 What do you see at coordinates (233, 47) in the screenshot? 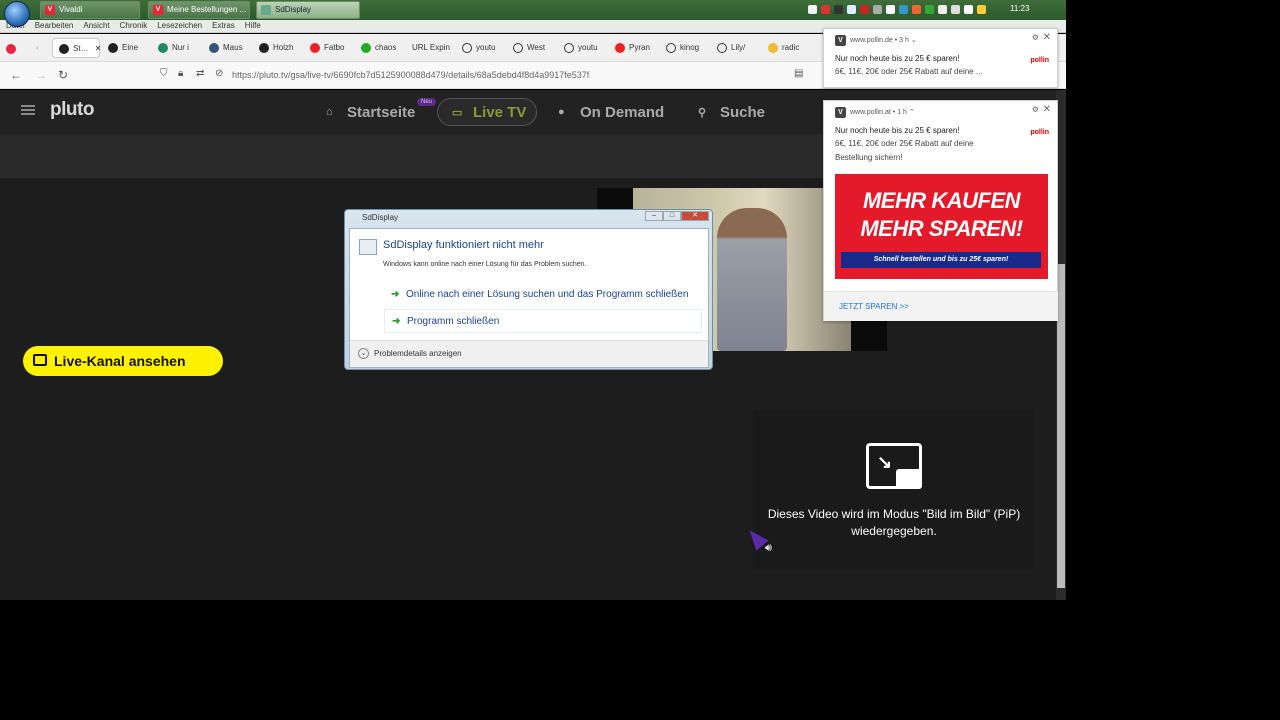
I see `tab-label: Maus` at bounding box center [233, 47].